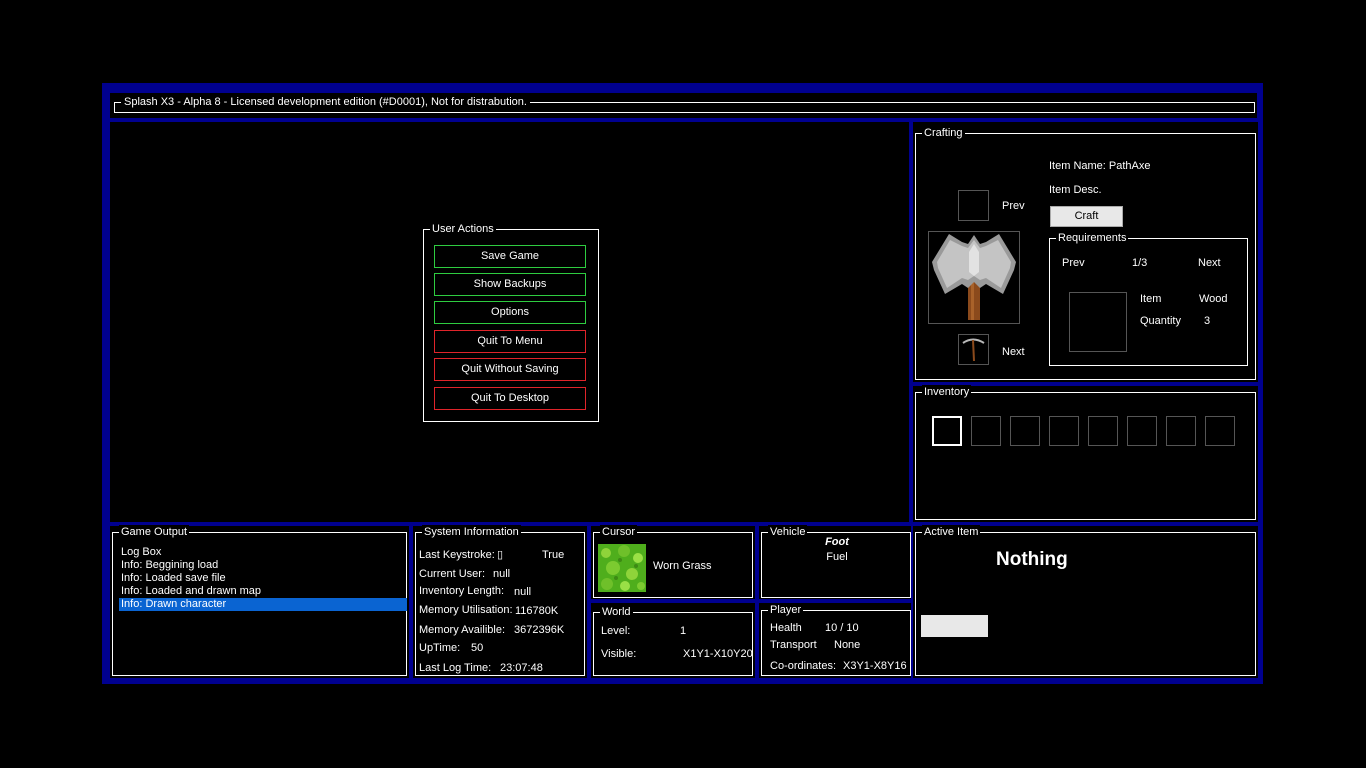  I want to click on active-item-name: Nothing, so click(1032, 559).